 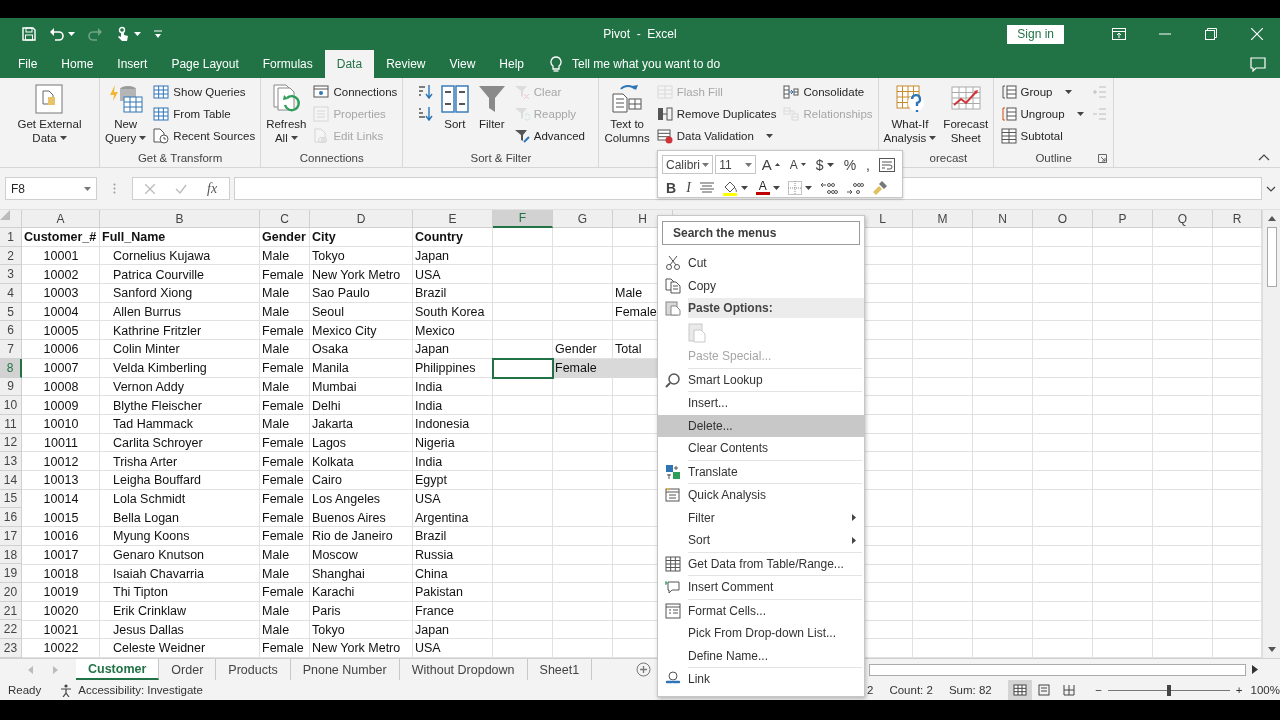 I want to click on window-title: Pivot - Excel, so click(x=640, y=34).